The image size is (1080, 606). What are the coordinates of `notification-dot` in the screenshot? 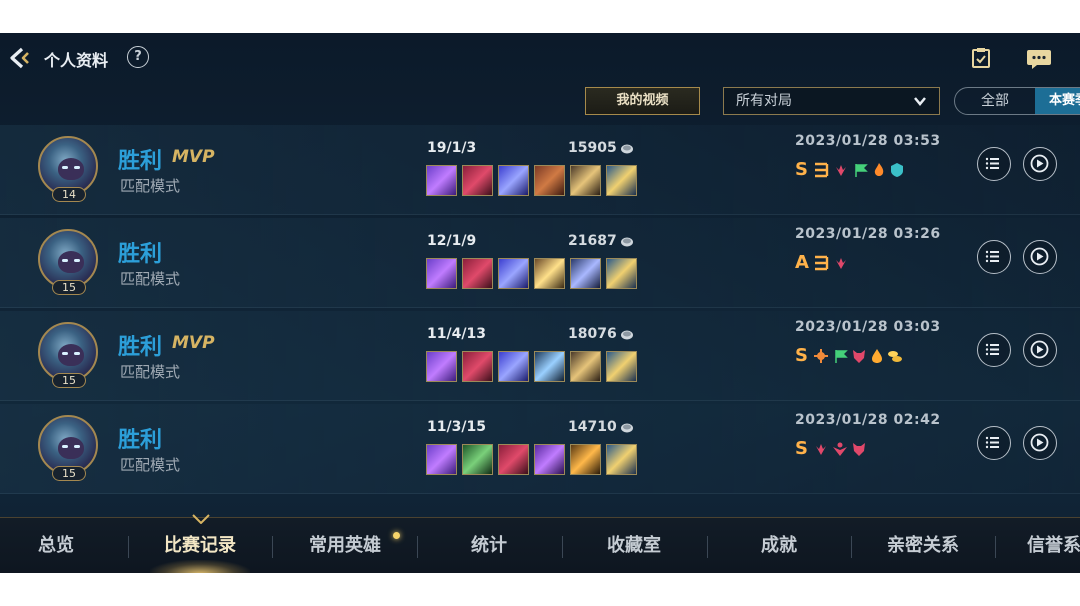 It's located at (396, 535).